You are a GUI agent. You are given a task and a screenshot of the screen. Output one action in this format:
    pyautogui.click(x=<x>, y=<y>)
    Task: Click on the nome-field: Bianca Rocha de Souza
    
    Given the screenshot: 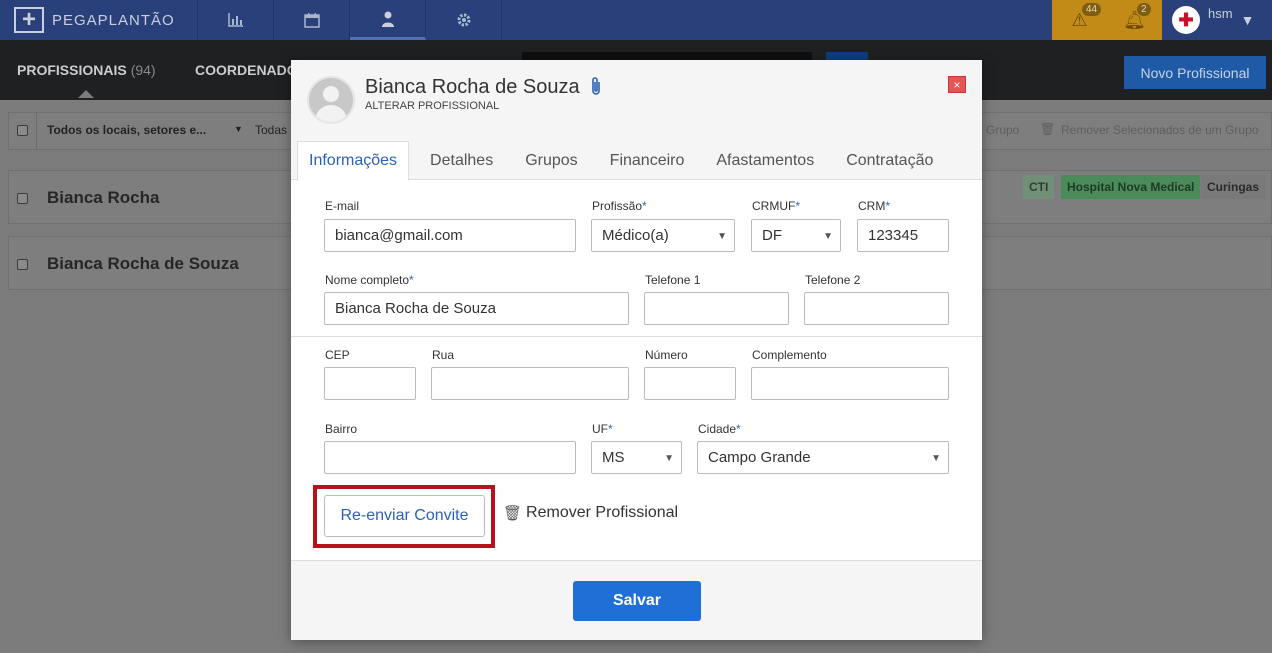 What is the action you would take?
    pyautogui.click(x=476, y=308)
    